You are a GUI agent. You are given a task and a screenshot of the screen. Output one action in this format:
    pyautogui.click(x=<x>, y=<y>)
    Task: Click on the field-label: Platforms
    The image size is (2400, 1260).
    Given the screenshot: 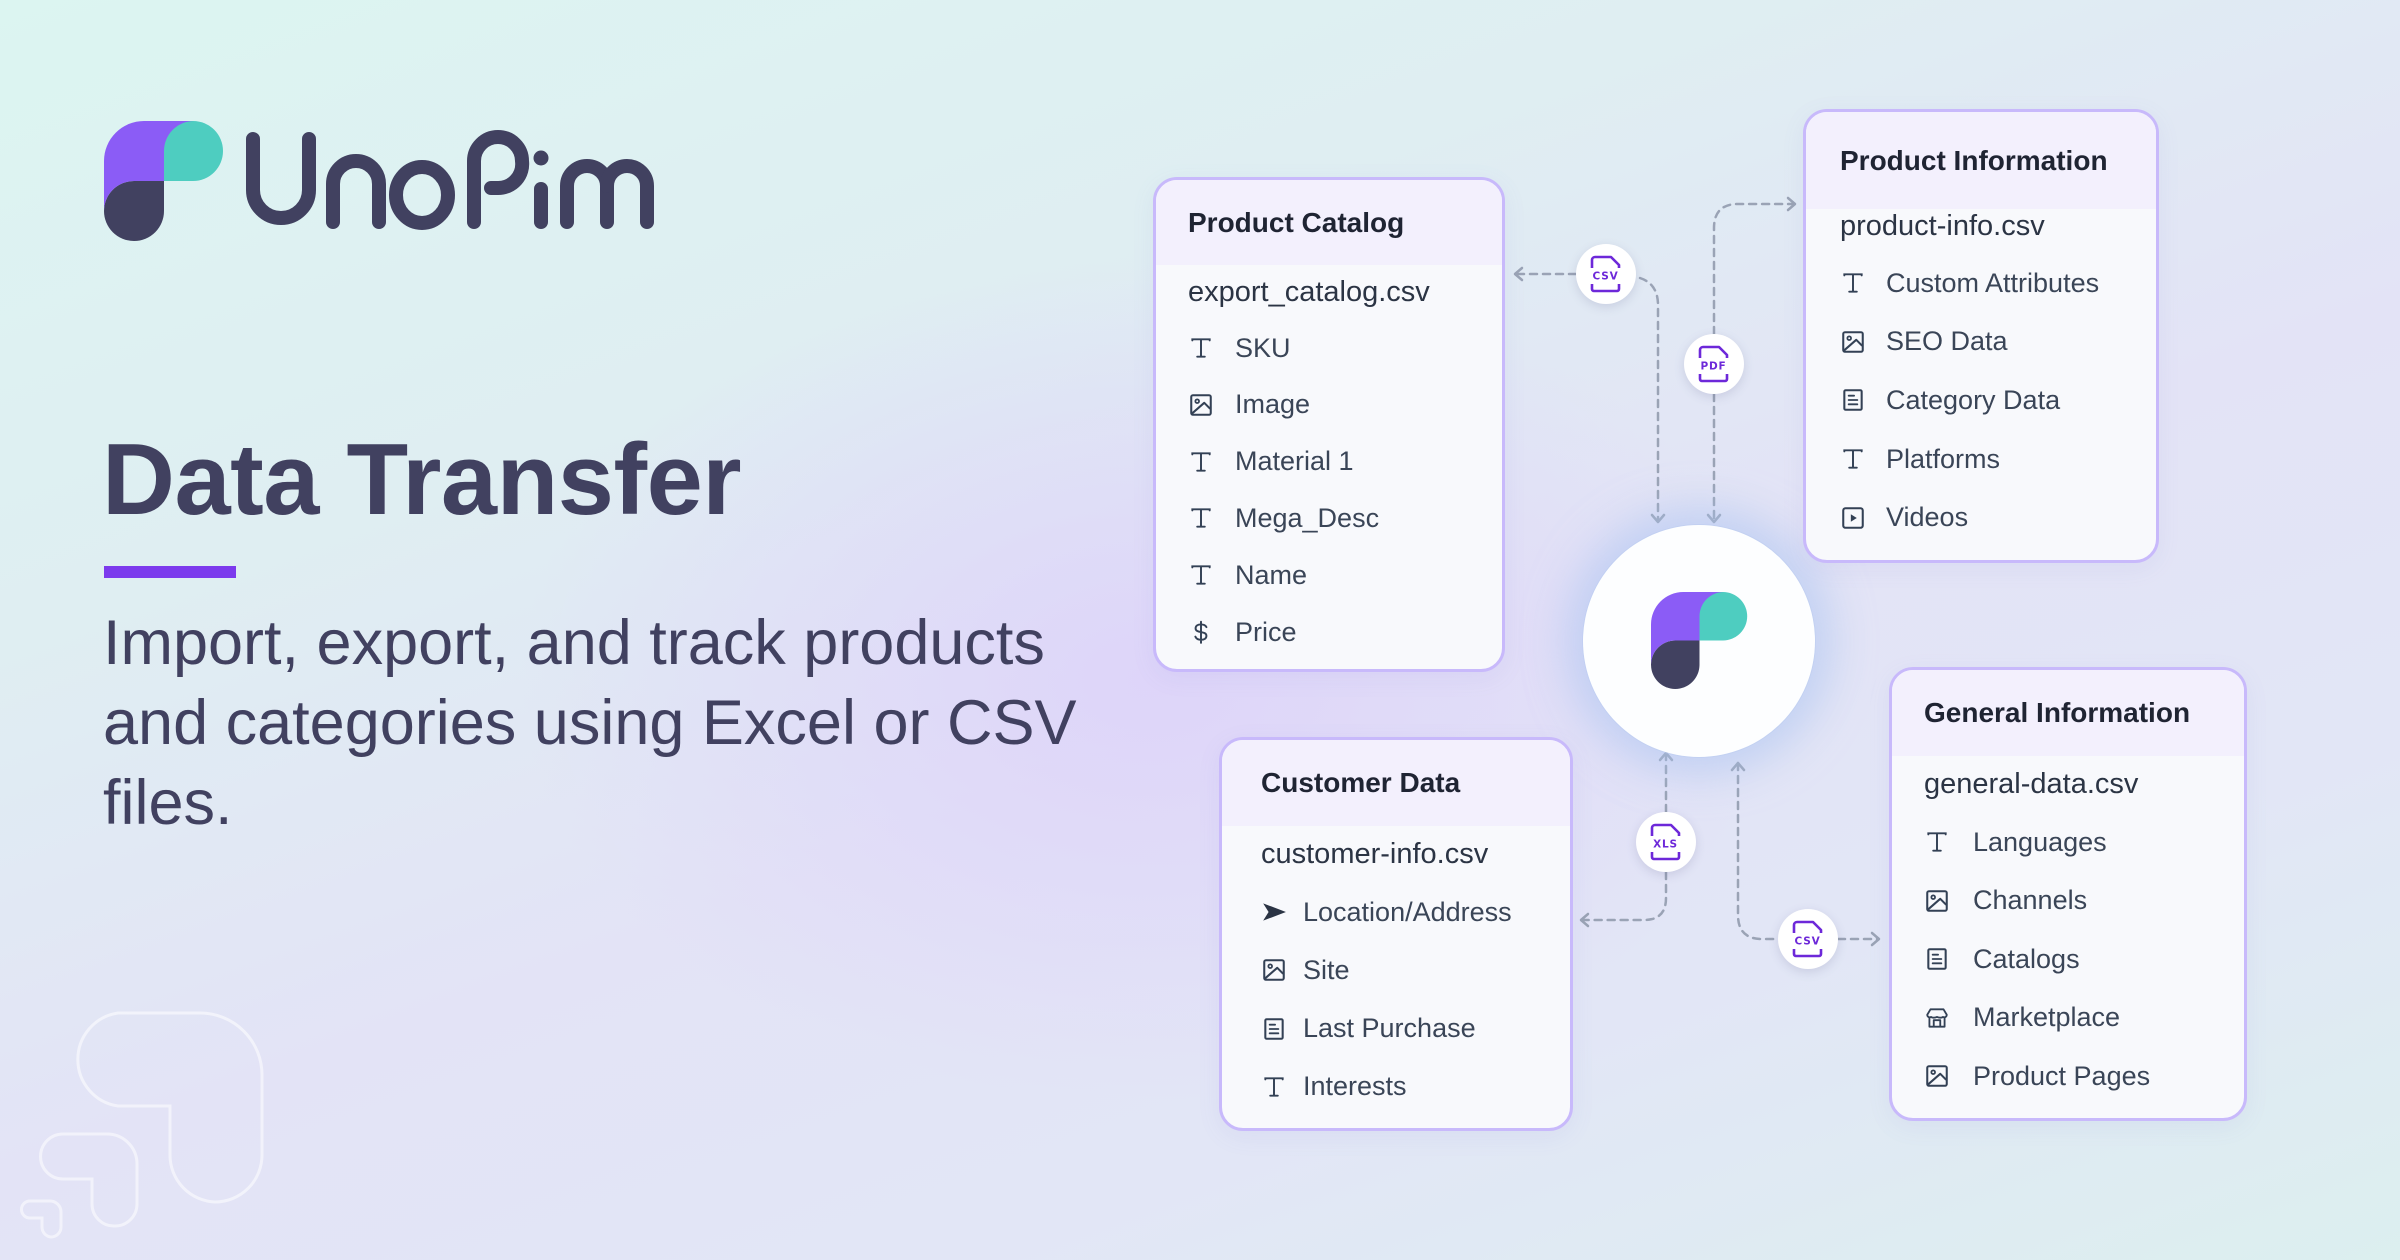 What is the action you would take?
    pyautogui.click(x=1943, y=458)
    